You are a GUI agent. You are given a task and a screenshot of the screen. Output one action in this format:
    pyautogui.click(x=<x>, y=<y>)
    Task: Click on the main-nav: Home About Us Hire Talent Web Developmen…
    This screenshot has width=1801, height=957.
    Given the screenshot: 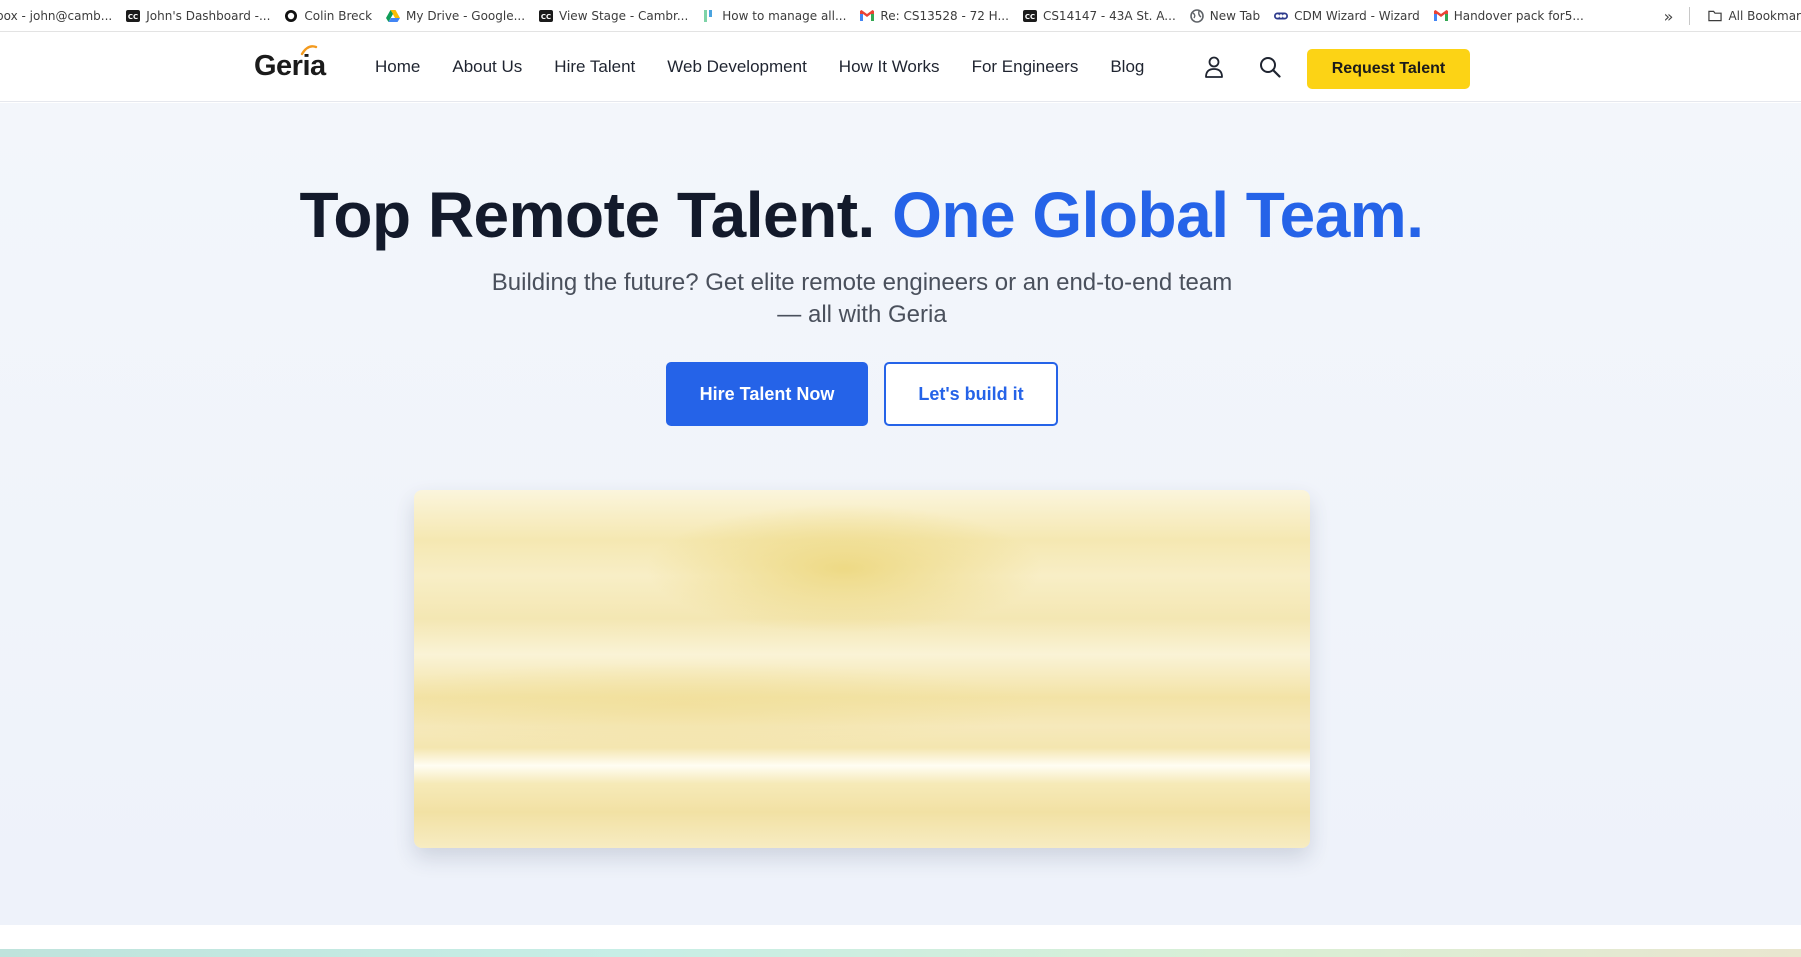 What is the action you would take?
    pyautogui.click(x=775, y=67)
    